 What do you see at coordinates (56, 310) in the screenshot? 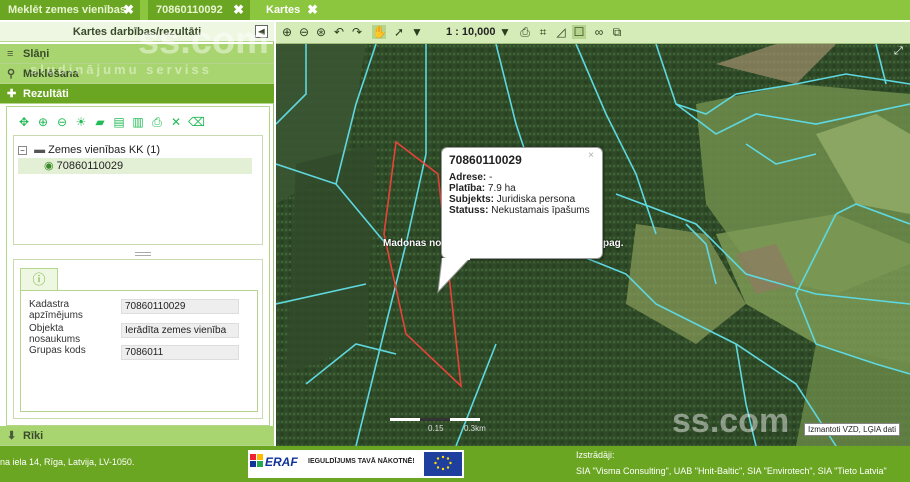
I see `field-label: Kadastra apzīmējums` at bounding box center [56, 310].